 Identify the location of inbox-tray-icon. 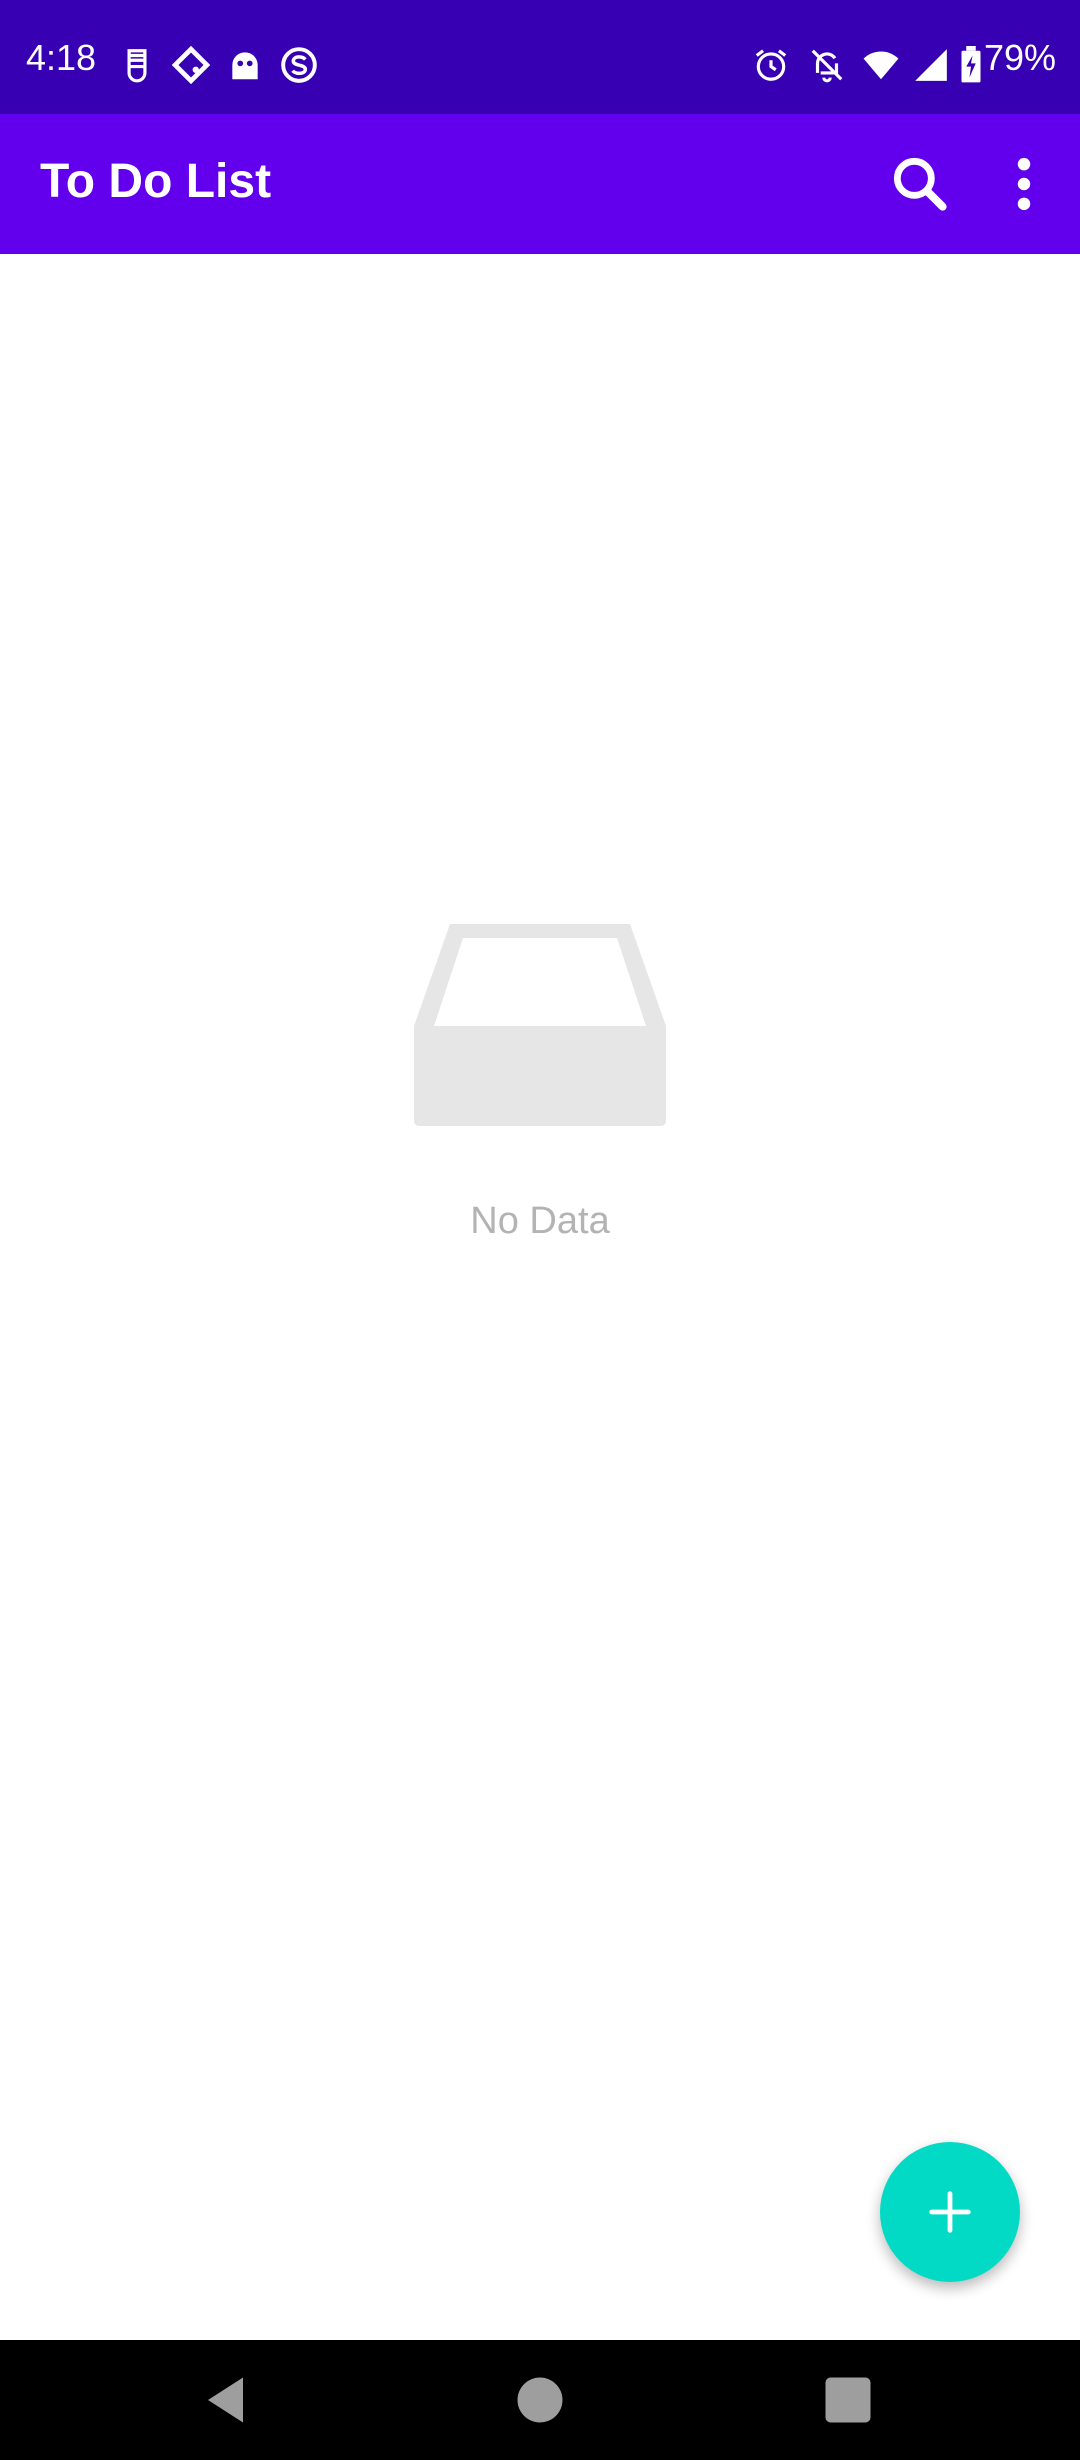
(540, 1025).